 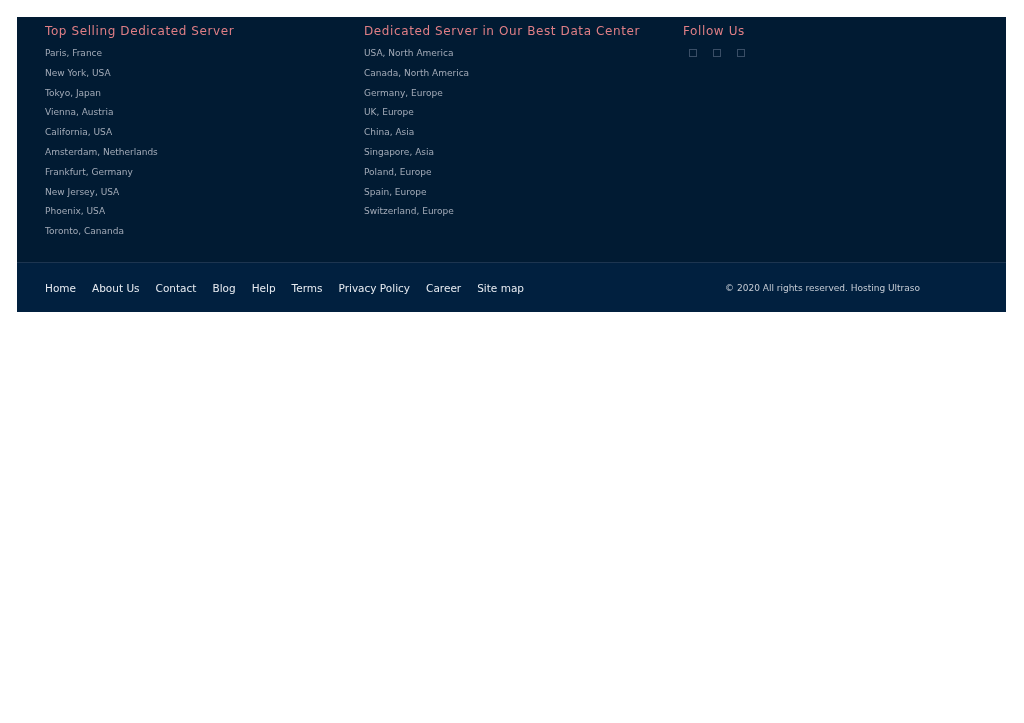 I want to click on footer-link: Spain, Europe, so click(x=523, y=192).